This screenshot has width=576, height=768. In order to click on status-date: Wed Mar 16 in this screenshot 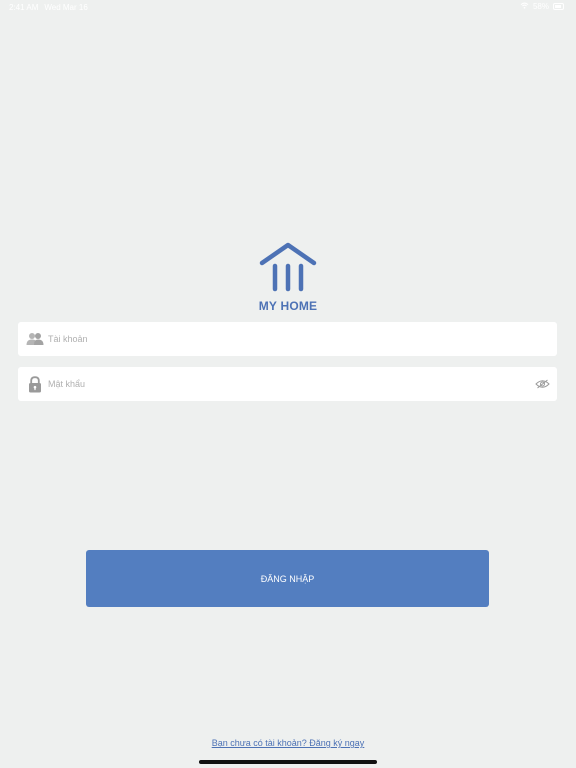, I will do `click(66, 7)`.